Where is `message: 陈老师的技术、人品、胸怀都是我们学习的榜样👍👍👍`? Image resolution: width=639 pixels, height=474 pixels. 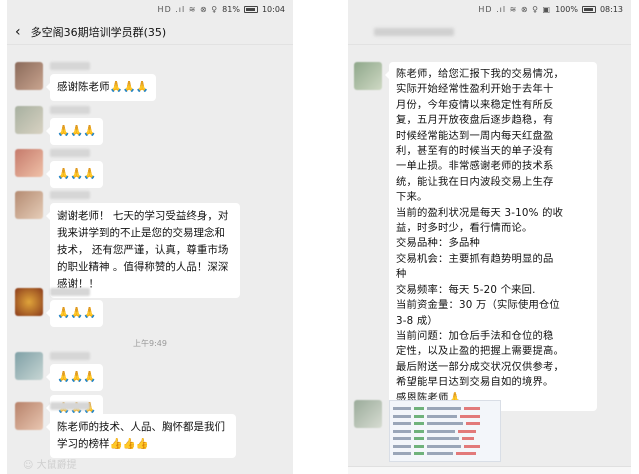 message: 陈老师的技术、人品、胸怀都是我们学习的榜样👍👍👍 is located at coordinates (125, 430).